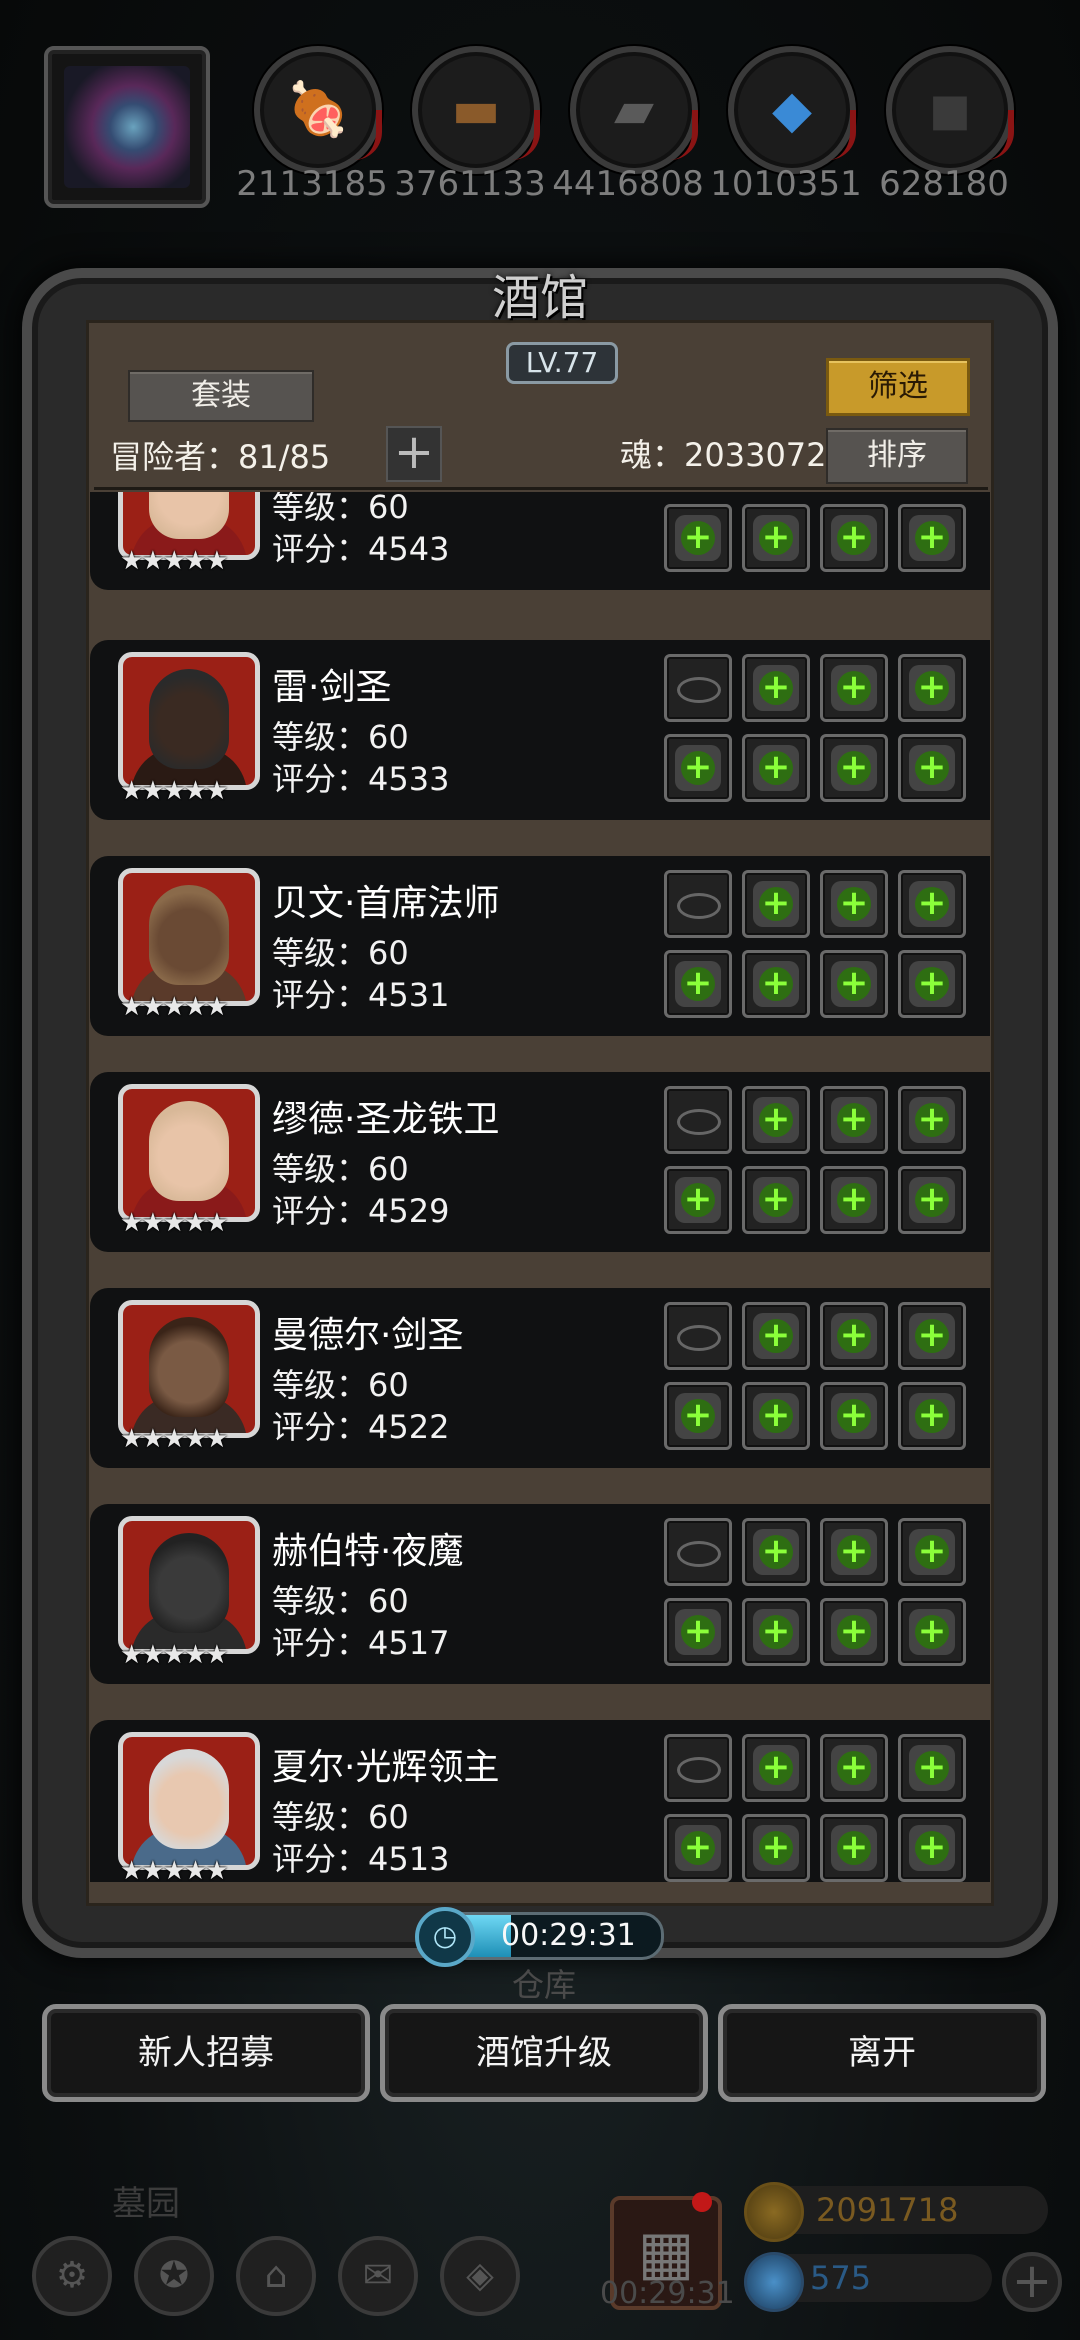 The width and height of the screenshot is (1080, 2340). Describe the element at coordinates (539, 298) in the screenshot. I see `panel-title: 酒馆` at that location.